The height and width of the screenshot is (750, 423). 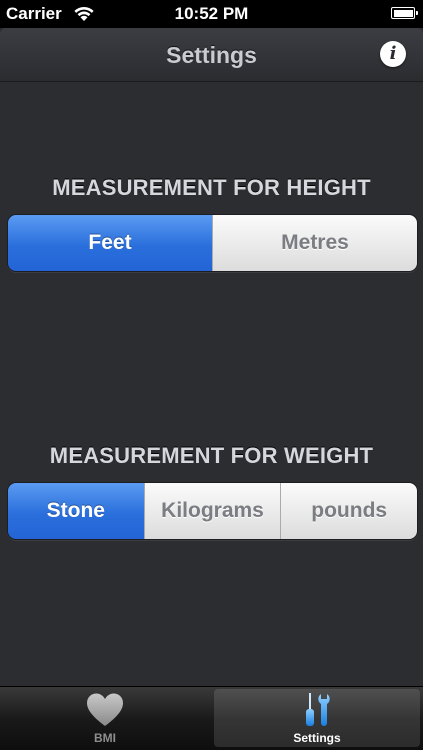 I want to click on tools-icon, so click(x=318, y=709).